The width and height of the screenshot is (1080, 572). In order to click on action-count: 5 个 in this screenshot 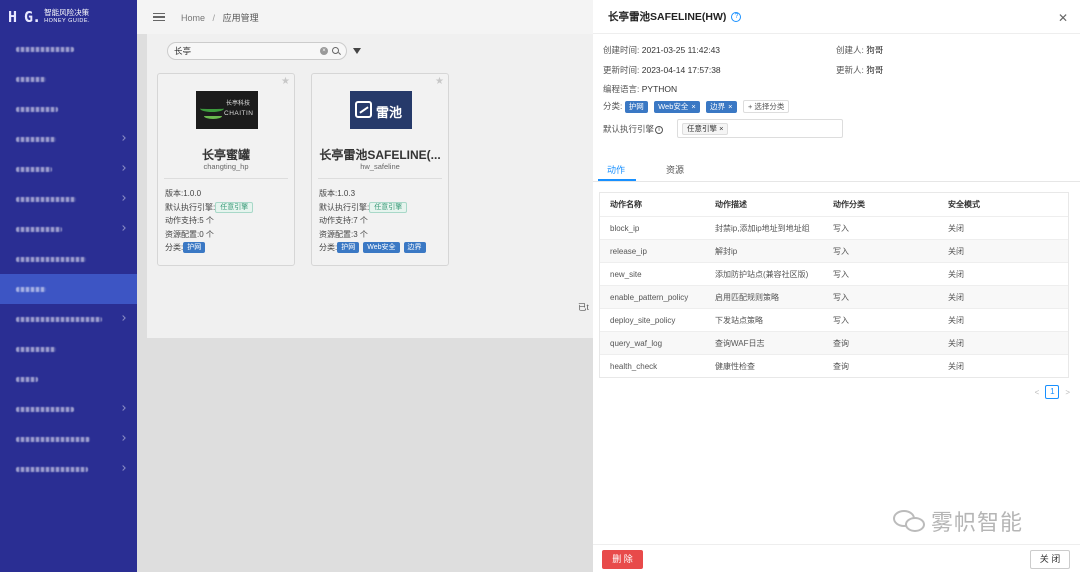, I will do `click(206, 220)`.